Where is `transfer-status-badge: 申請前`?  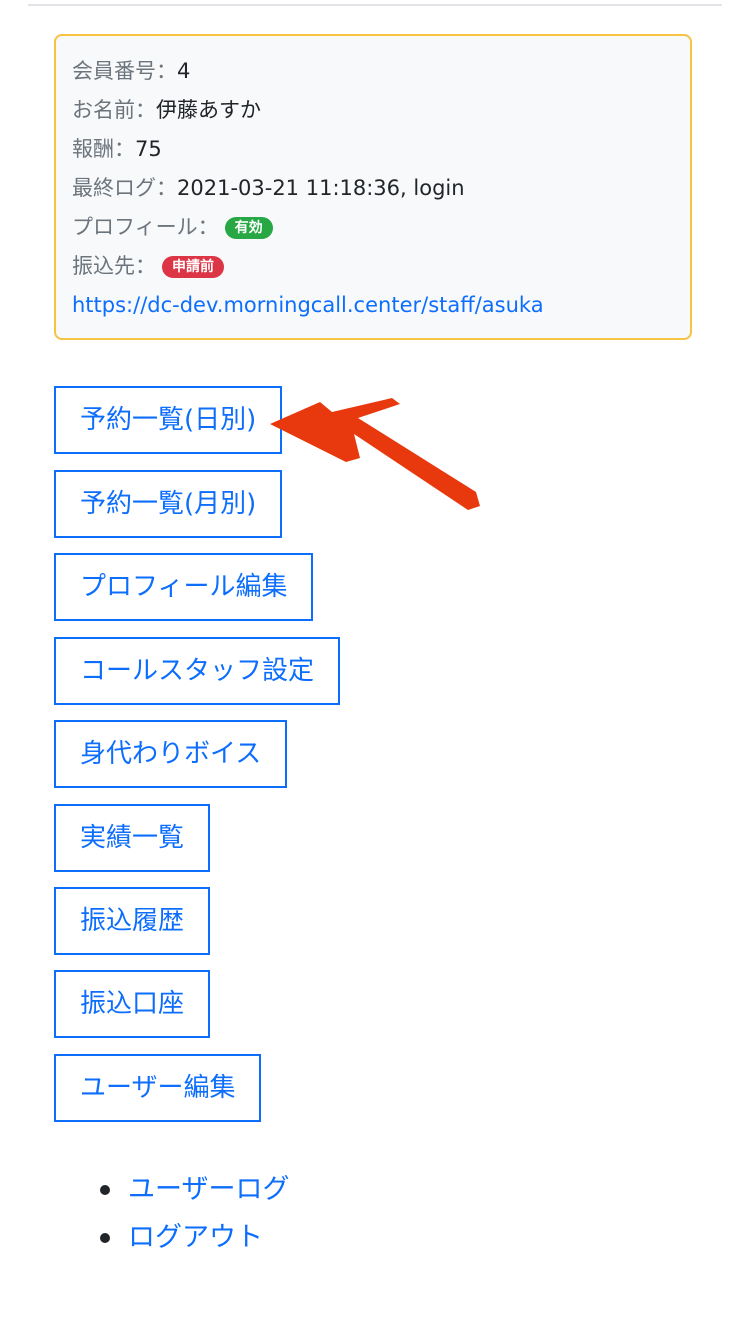 transfer-status-badge: 申請前 is located at coordinates (193, 267).